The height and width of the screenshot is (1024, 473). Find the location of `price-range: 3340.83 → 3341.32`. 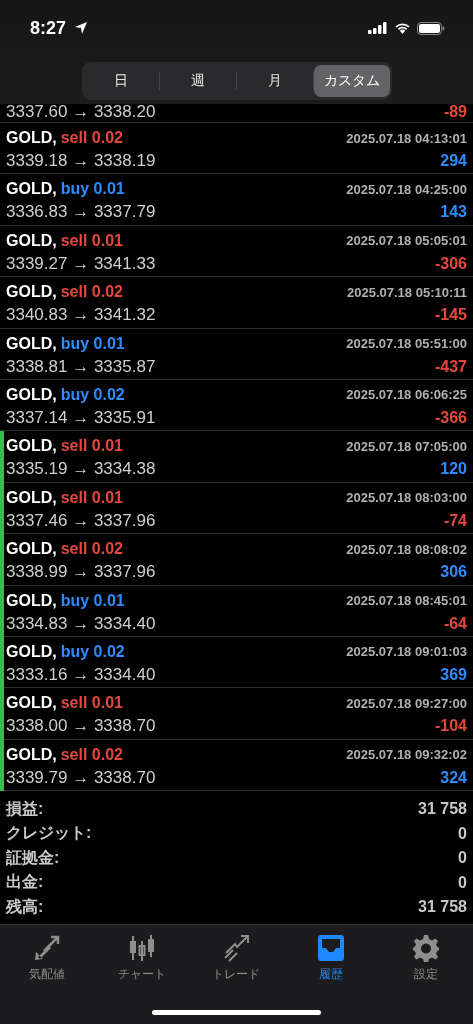

price-range: 3340.83 → 3341.32 is located at coordinates (81, 315).